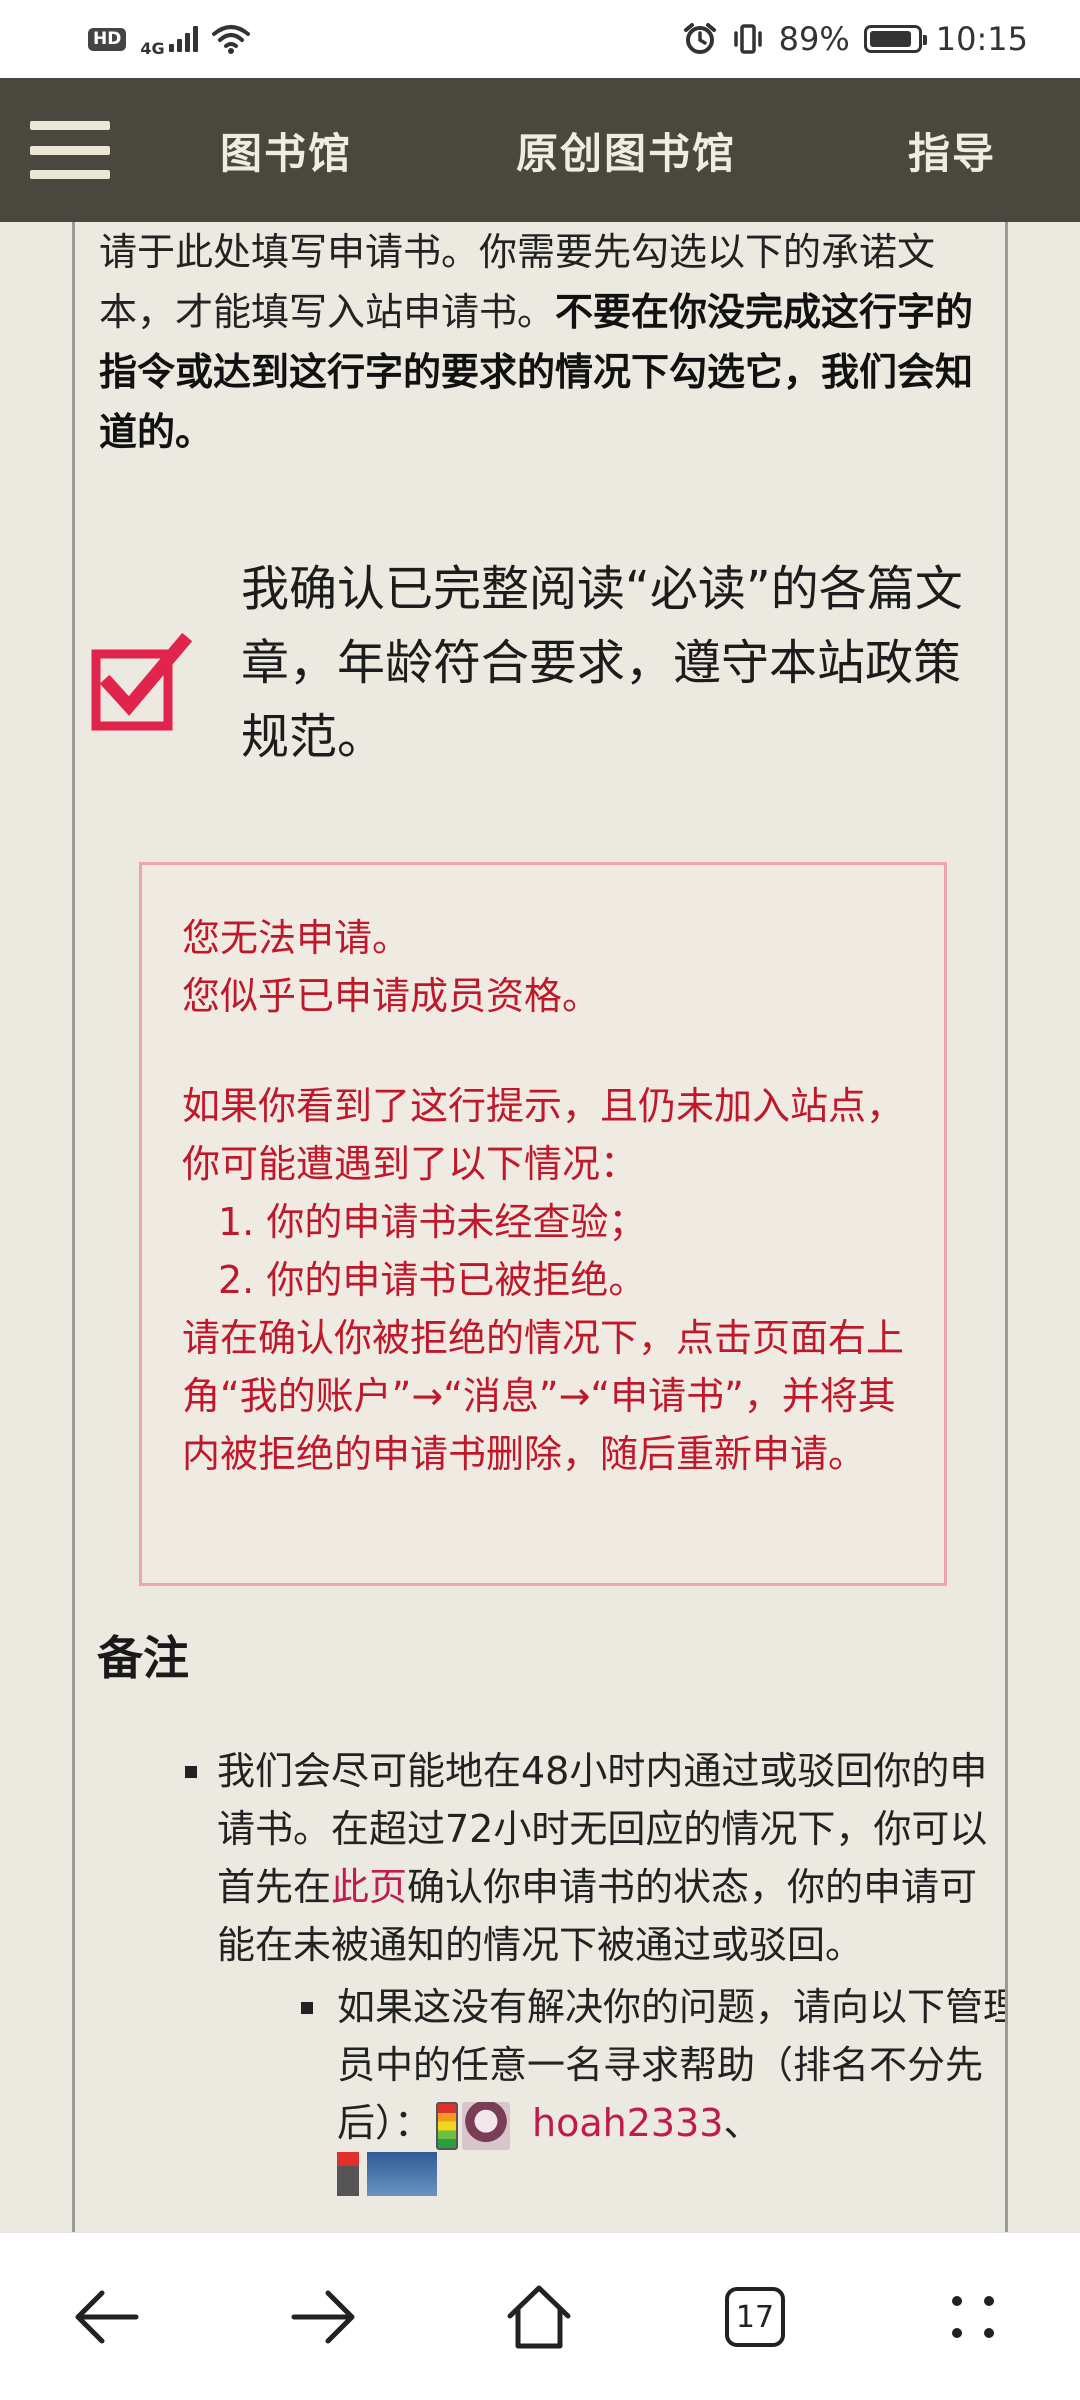 This screenshot has height=2400, width=1080. I want to click on back-button, so click(107, 2316).